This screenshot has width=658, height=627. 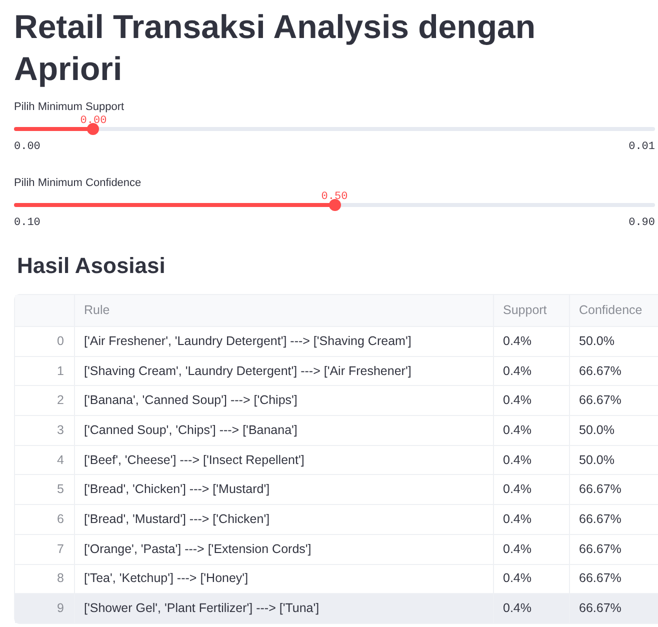 I want to click on slider-max: 0.01, so click(x=641, y=147).